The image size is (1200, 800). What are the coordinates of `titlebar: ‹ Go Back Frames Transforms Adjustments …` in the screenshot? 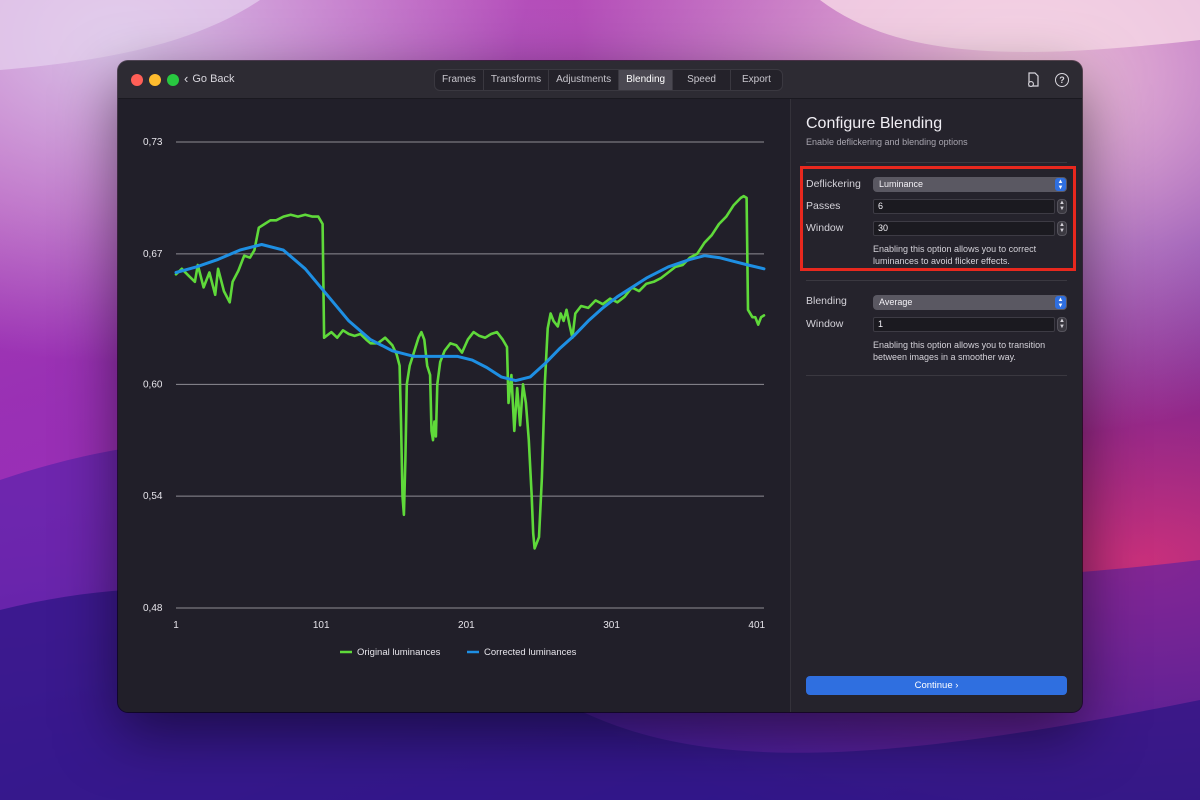 It's located at (600, 80).